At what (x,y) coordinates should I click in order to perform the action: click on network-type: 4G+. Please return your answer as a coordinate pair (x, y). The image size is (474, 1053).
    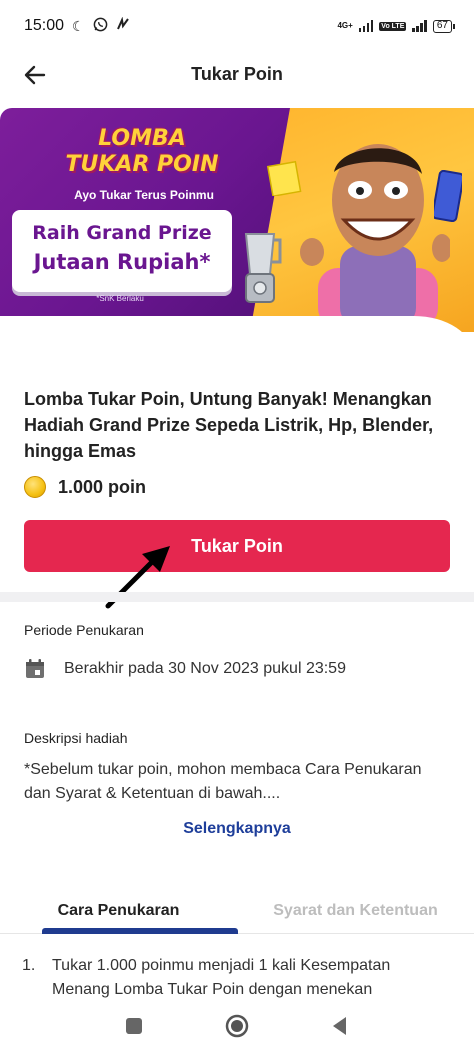
    Looking at the image, I should click on (345, 25).